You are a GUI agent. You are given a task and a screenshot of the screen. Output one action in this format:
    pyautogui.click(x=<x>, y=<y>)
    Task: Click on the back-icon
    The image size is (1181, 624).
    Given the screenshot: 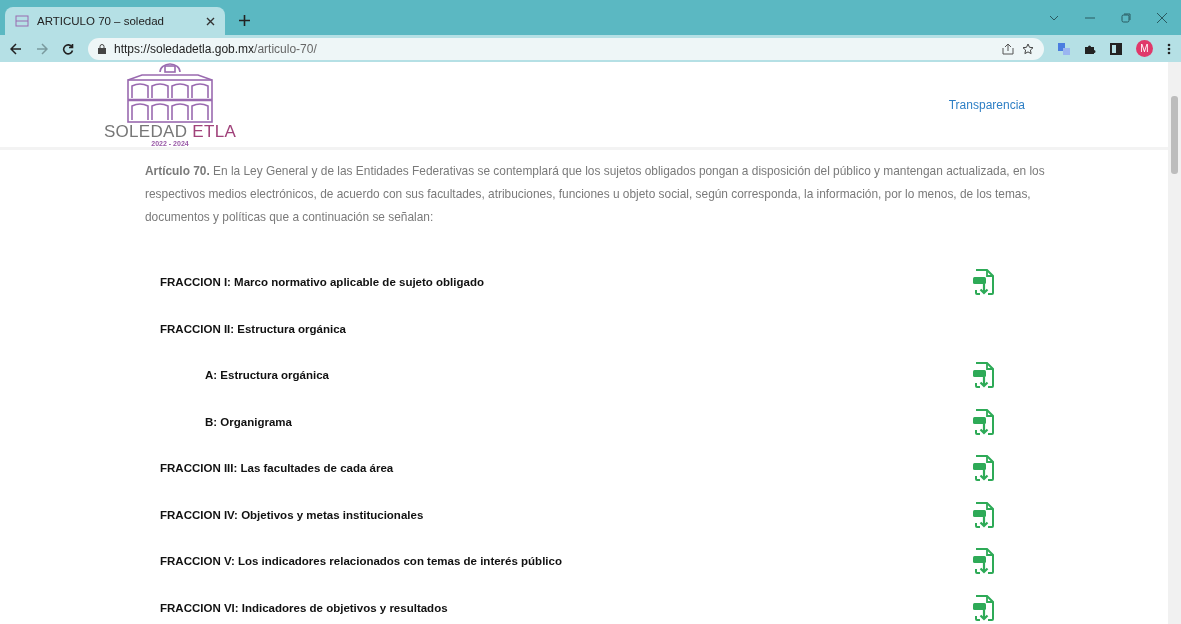 What is the action you would take?
    pyautogui.click(x=16, y=48)
    